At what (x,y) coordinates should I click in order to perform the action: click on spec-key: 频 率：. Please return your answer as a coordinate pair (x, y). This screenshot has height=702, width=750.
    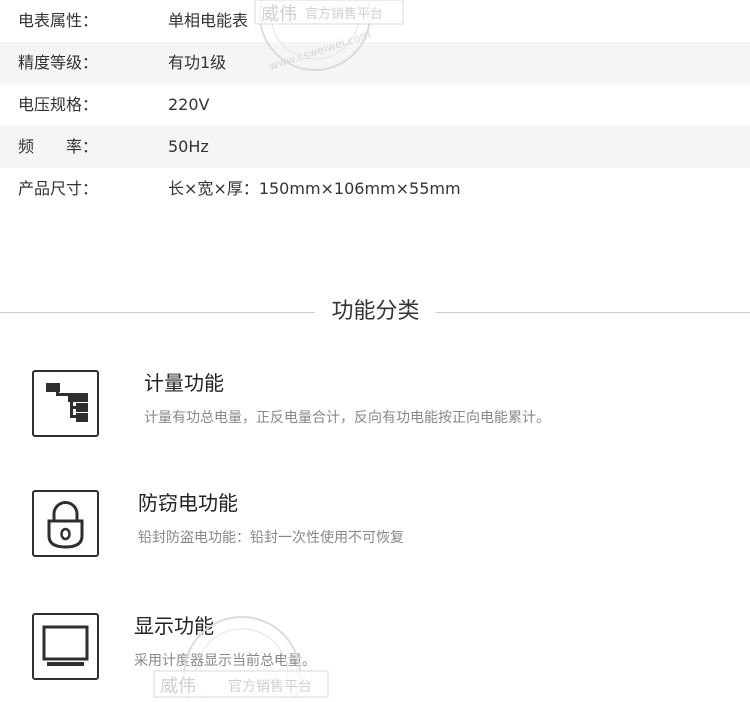
    Looking at the image, I should click on (58, 146).